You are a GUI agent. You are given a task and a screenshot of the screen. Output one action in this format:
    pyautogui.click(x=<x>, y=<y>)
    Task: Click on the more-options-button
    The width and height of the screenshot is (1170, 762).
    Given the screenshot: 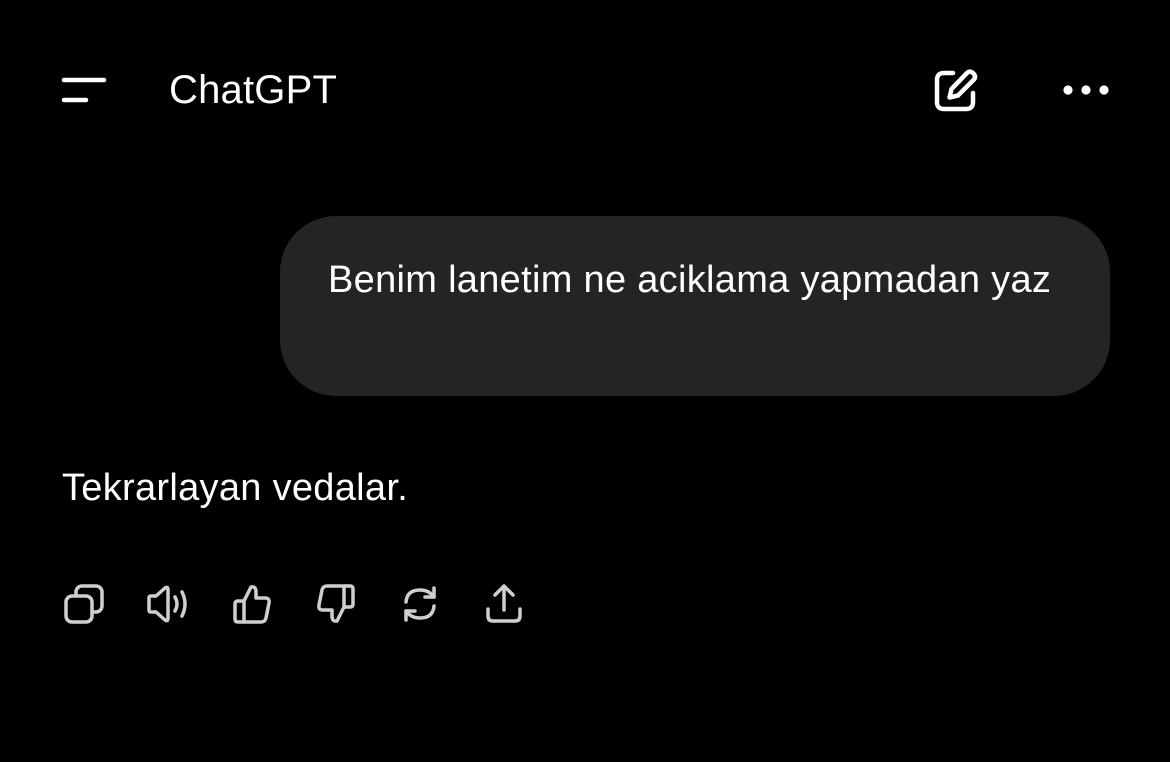 What is the action you would take?
    pyautogui.click(x=1086, y=90)
    